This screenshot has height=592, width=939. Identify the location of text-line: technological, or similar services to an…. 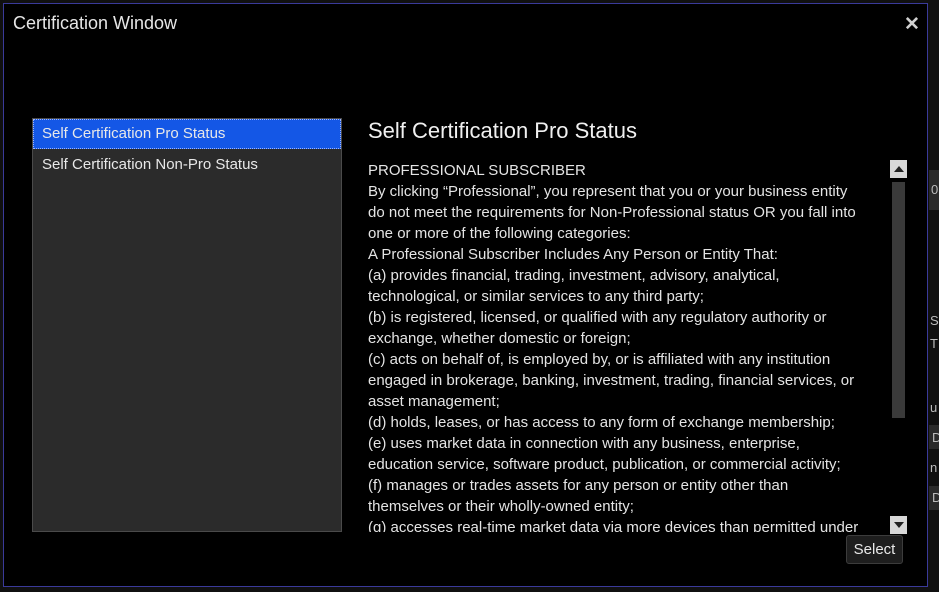
(536, 296).